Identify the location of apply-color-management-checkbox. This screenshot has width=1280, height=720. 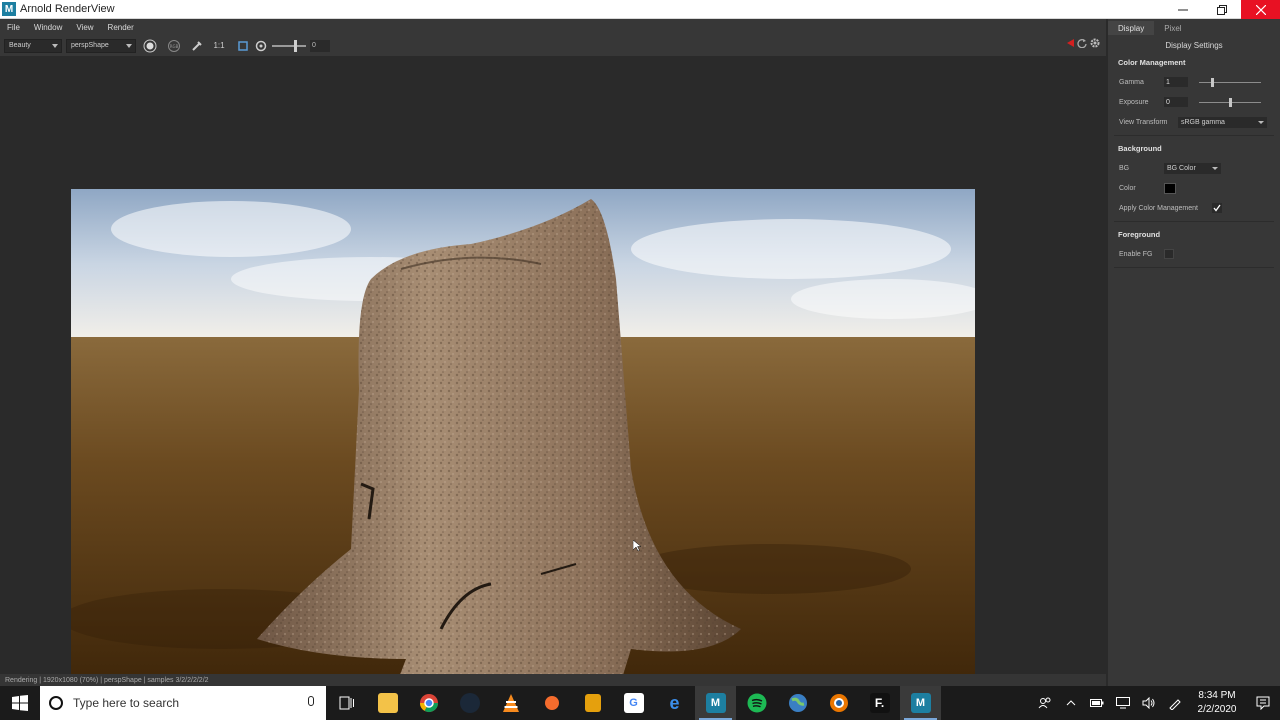
(1217, 208).